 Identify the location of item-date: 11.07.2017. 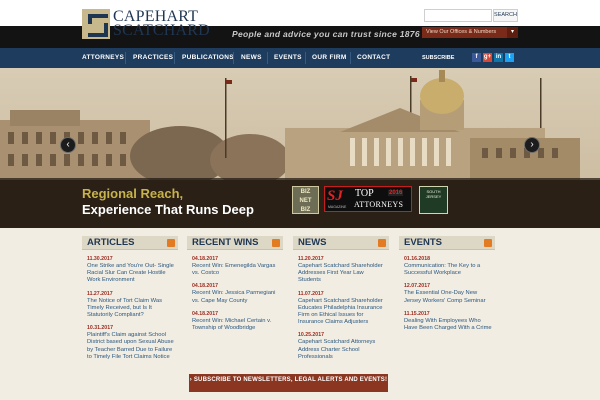
(311, 293).